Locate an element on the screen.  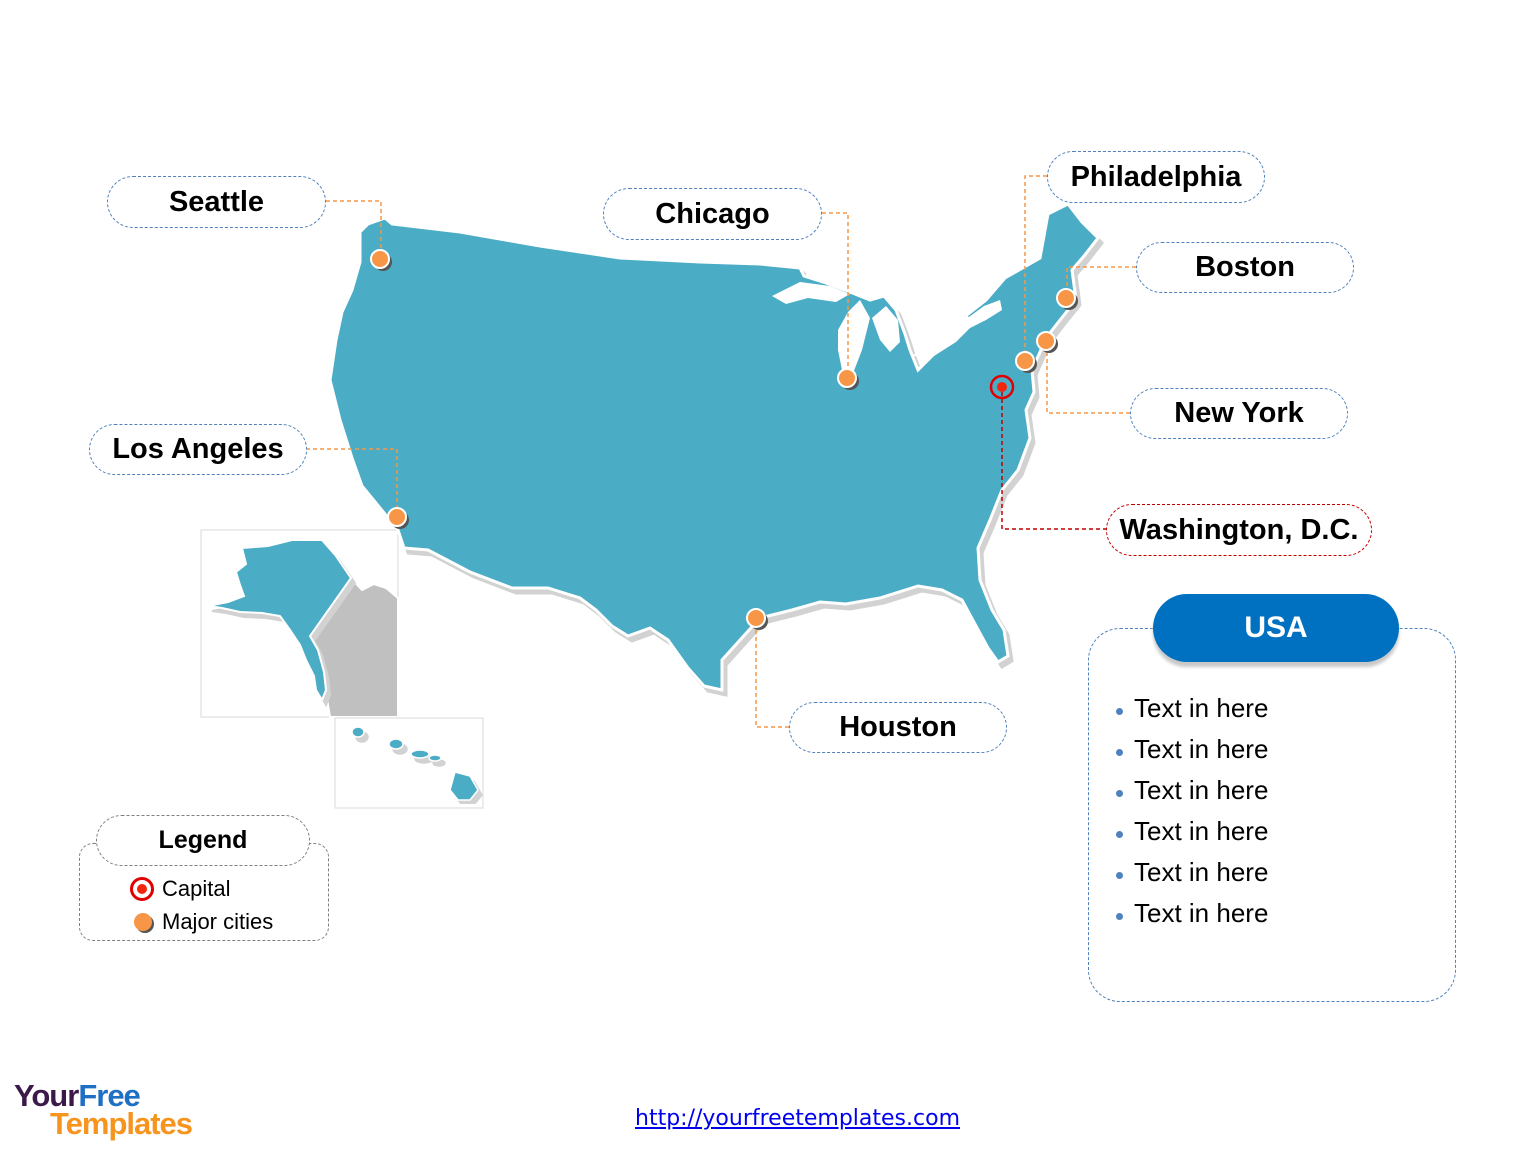
info-panel-title: USA is located at coordinates (1276, 628).